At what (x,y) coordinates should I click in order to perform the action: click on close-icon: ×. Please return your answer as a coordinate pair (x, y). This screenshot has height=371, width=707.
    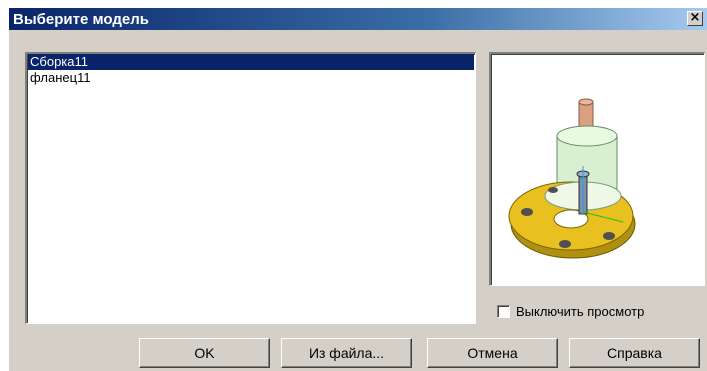
    Looking at the image, I should click on (695, 17).